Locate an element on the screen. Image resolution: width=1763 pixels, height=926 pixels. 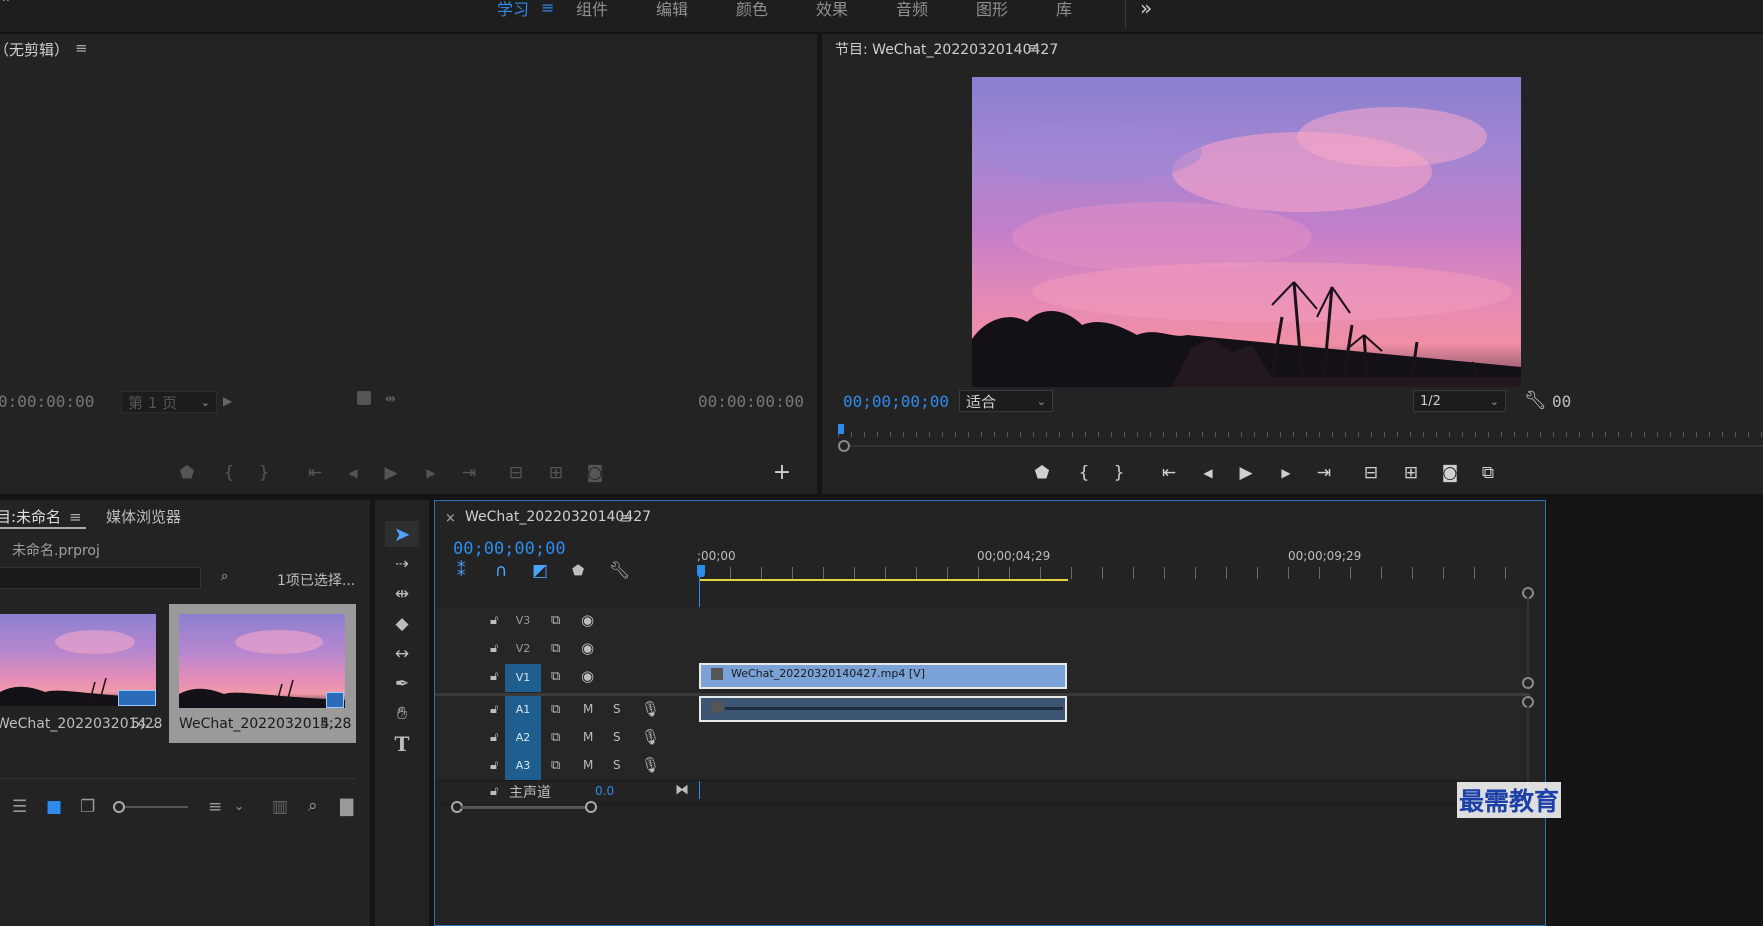
work-area-bar is located at coordinates (883, 580).